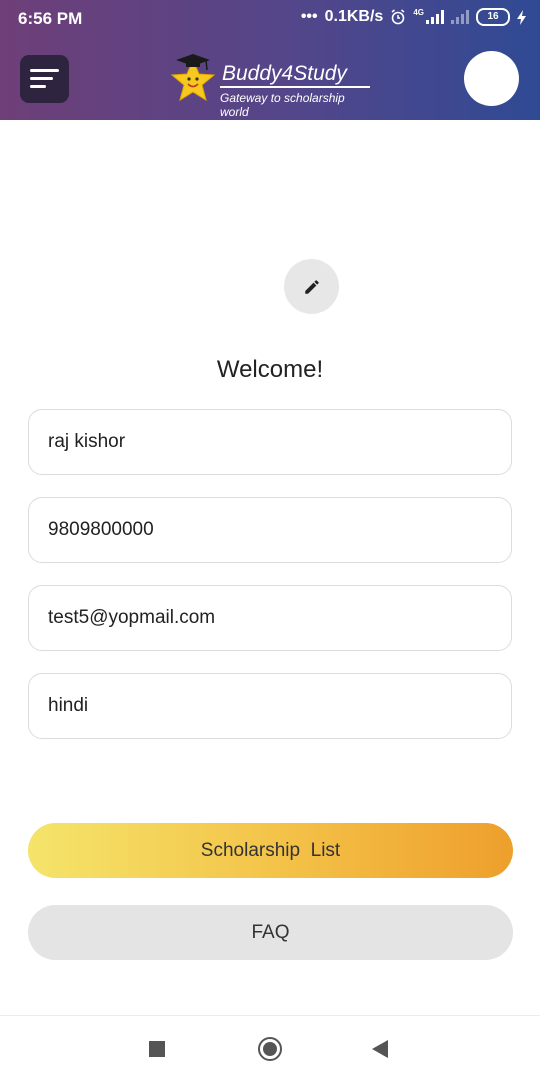 Image resolution: width=540 pixels, height=1081 pixels. Describe the element at coordinates (380, 1049) in the screenshot. I see `back-icon` at that location.